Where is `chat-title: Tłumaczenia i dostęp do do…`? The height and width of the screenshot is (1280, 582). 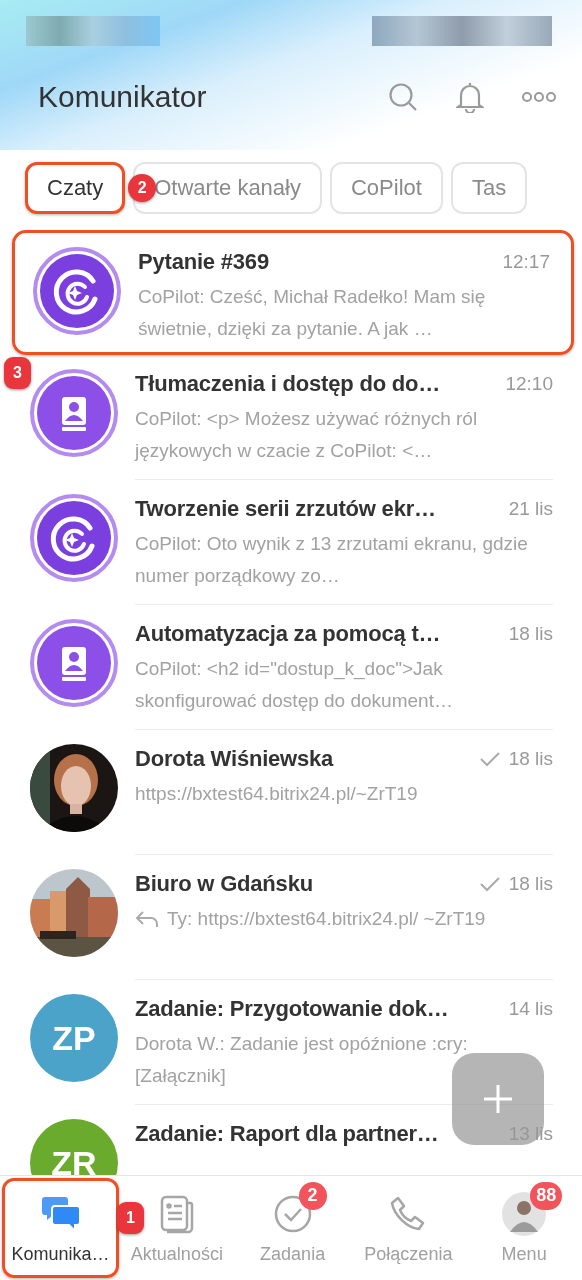
chat-title: Tłumaczenia i dostęp do do… is located at coordinates (288, 384).